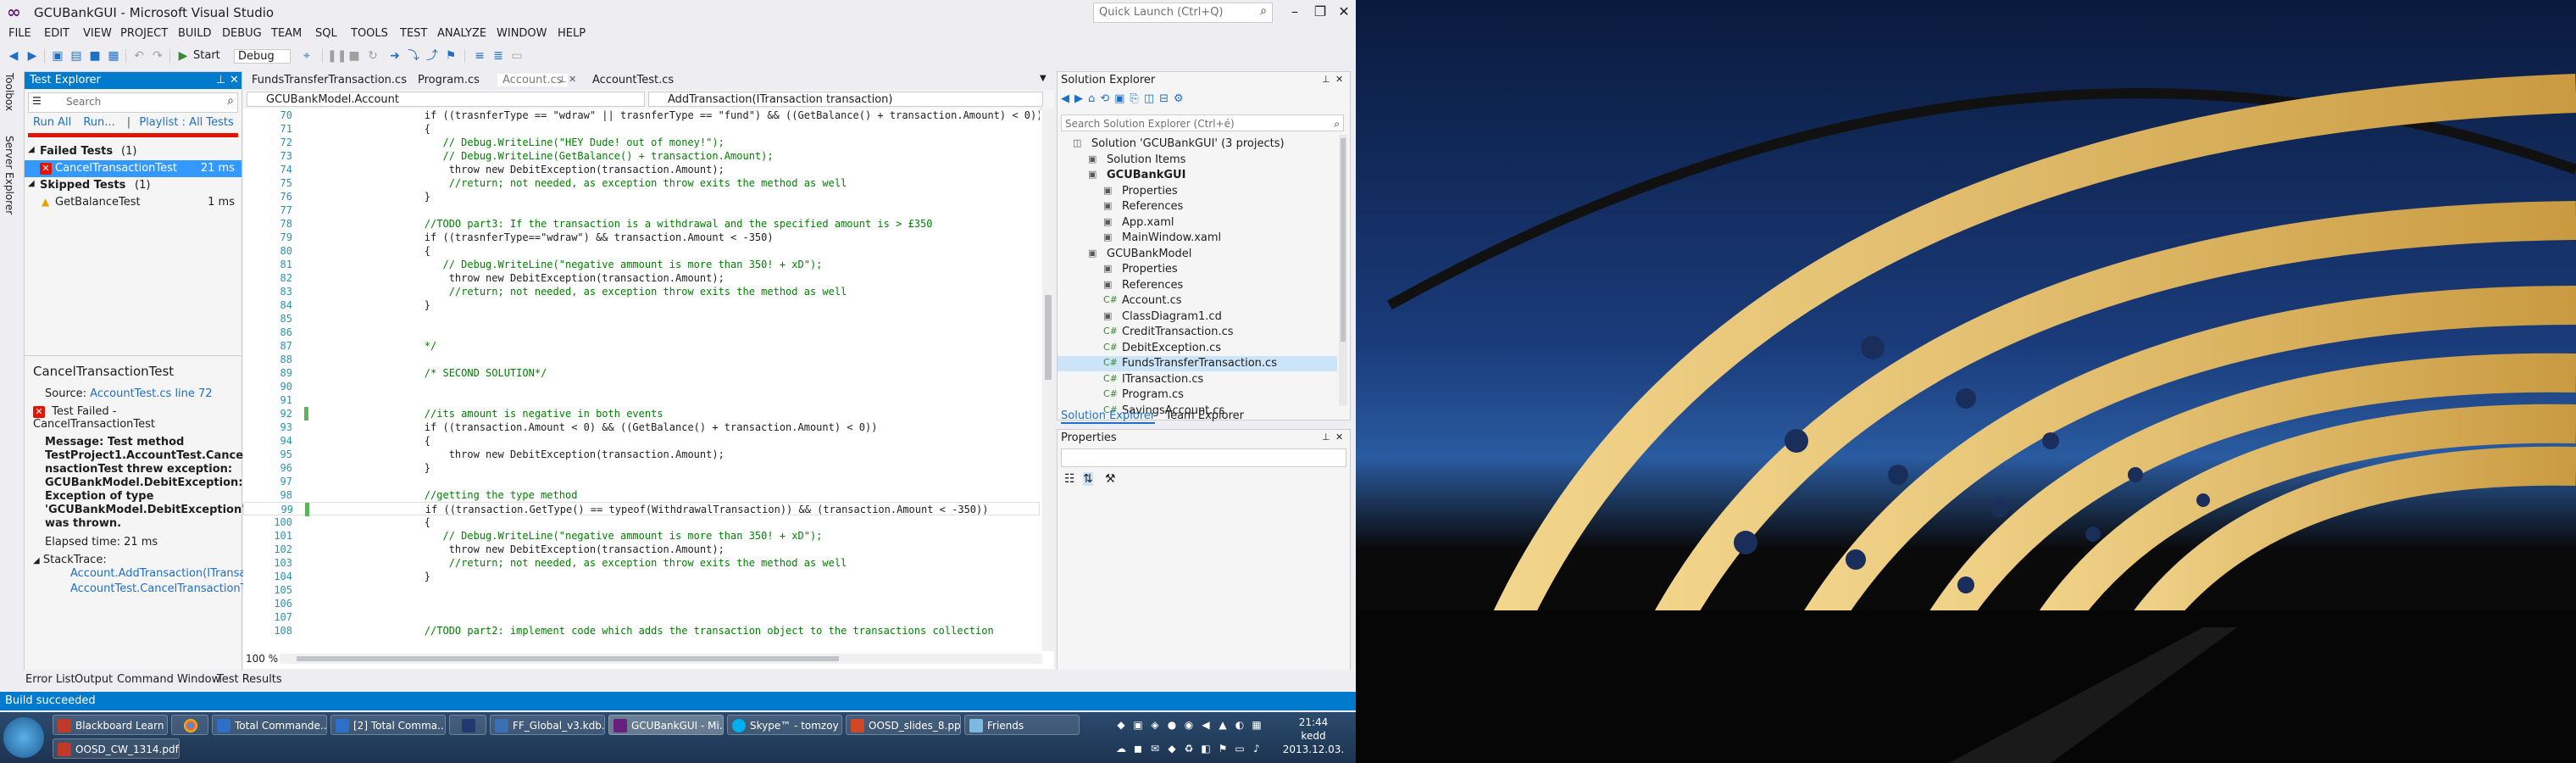 This screenshot has height=763, width=2576. I want to click on tab-accounttest: AccountTest.cs, so click(633, 80).